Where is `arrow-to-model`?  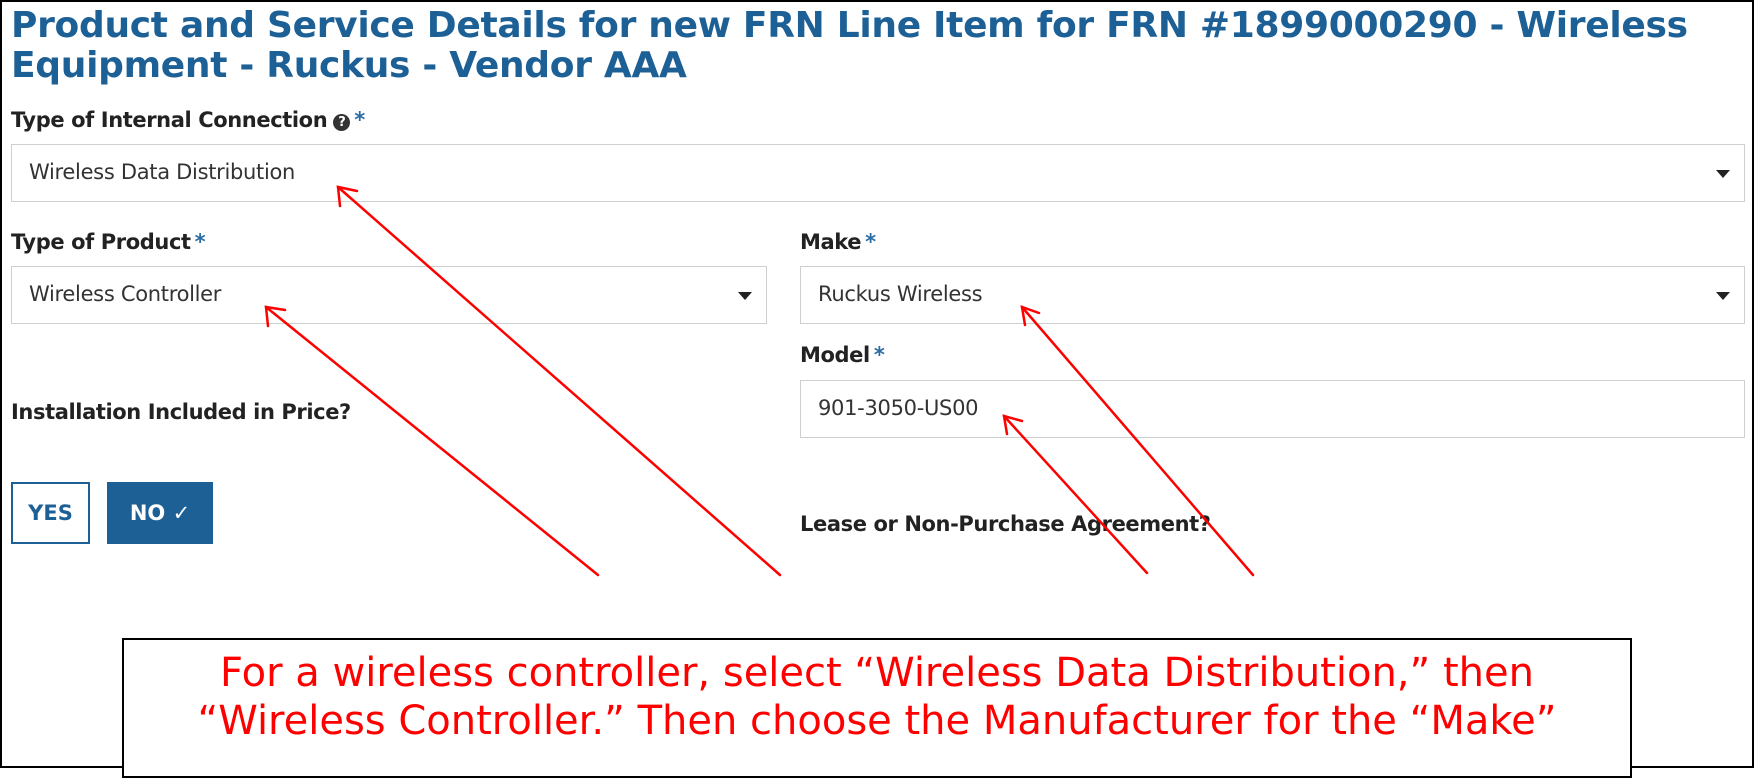
arrow-to-model is located at coordinates (1075, 494).